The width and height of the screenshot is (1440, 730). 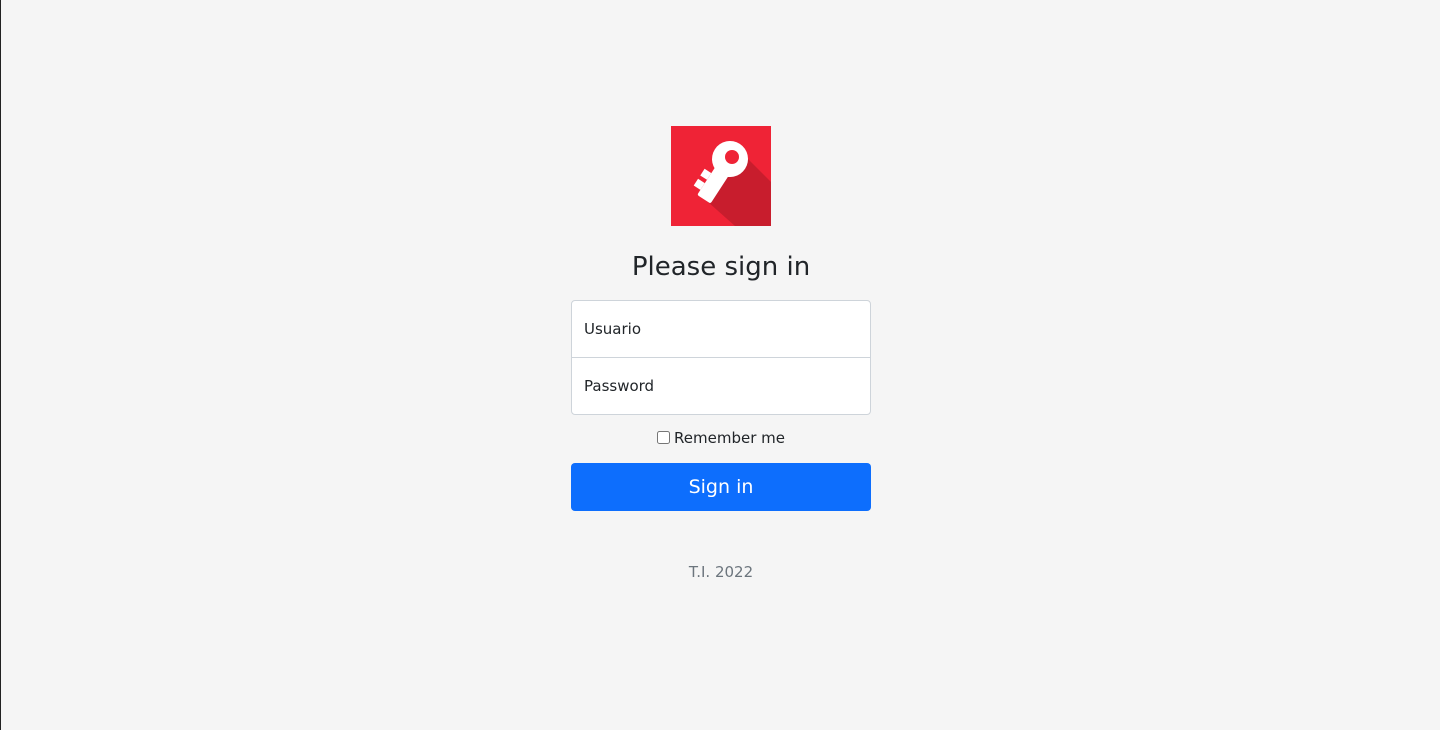 I want to click on credentials-group, so click(x=721, y=357).